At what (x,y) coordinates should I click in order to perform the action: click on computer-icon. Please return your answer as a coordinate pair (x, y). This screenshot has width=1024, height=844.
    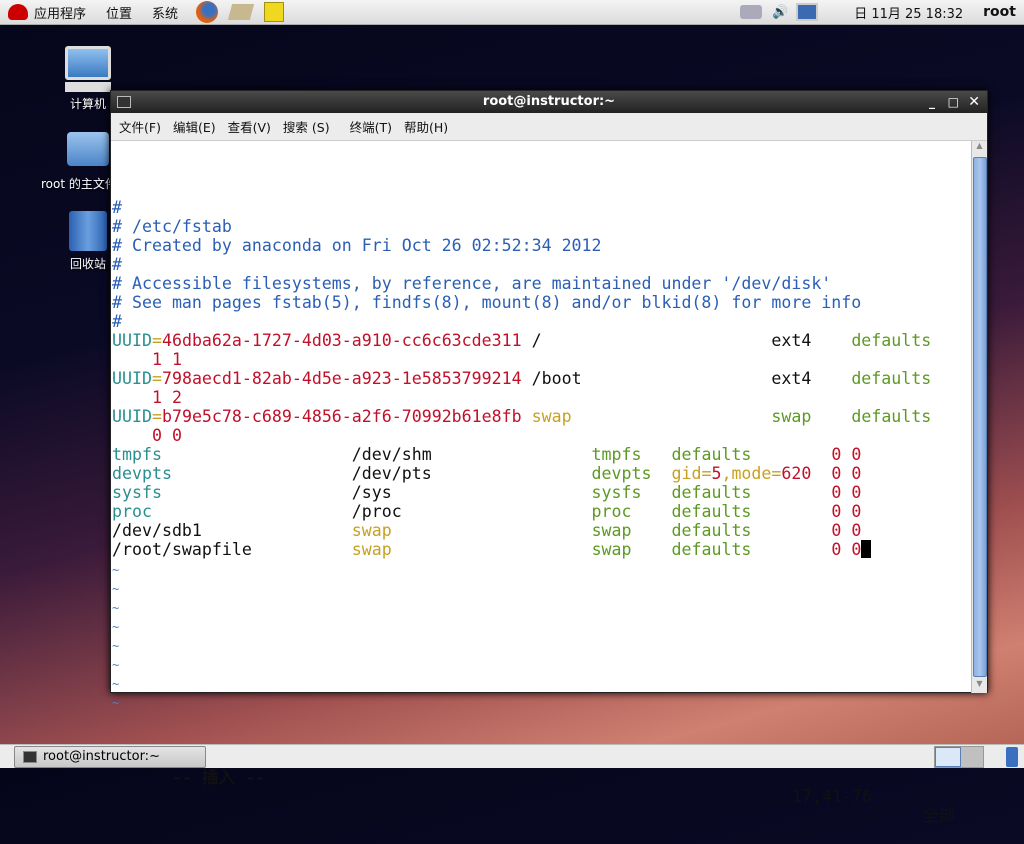
    Looking at the image, I should click on (88, 63).